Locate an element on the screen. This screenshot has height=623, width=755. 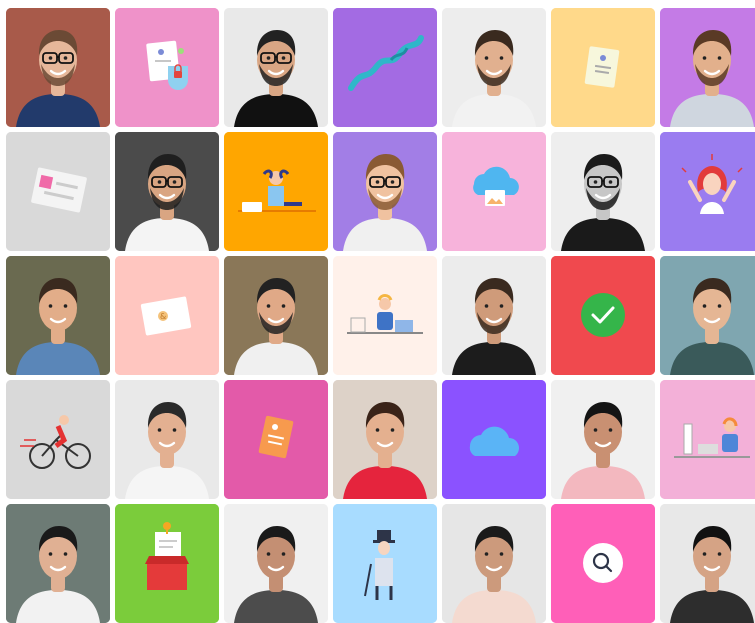
document-lock-icon is located at coordinates (167, 67).